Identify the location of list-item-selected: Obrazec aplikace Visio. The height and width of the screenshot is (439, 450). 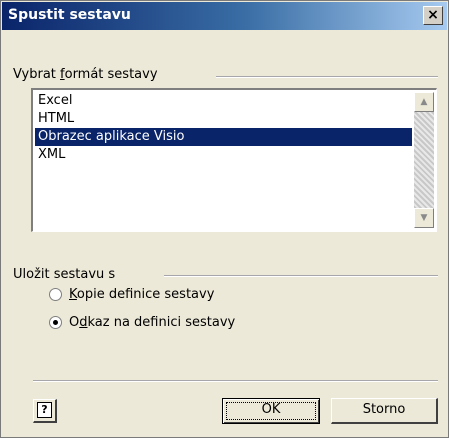
(223, 137).